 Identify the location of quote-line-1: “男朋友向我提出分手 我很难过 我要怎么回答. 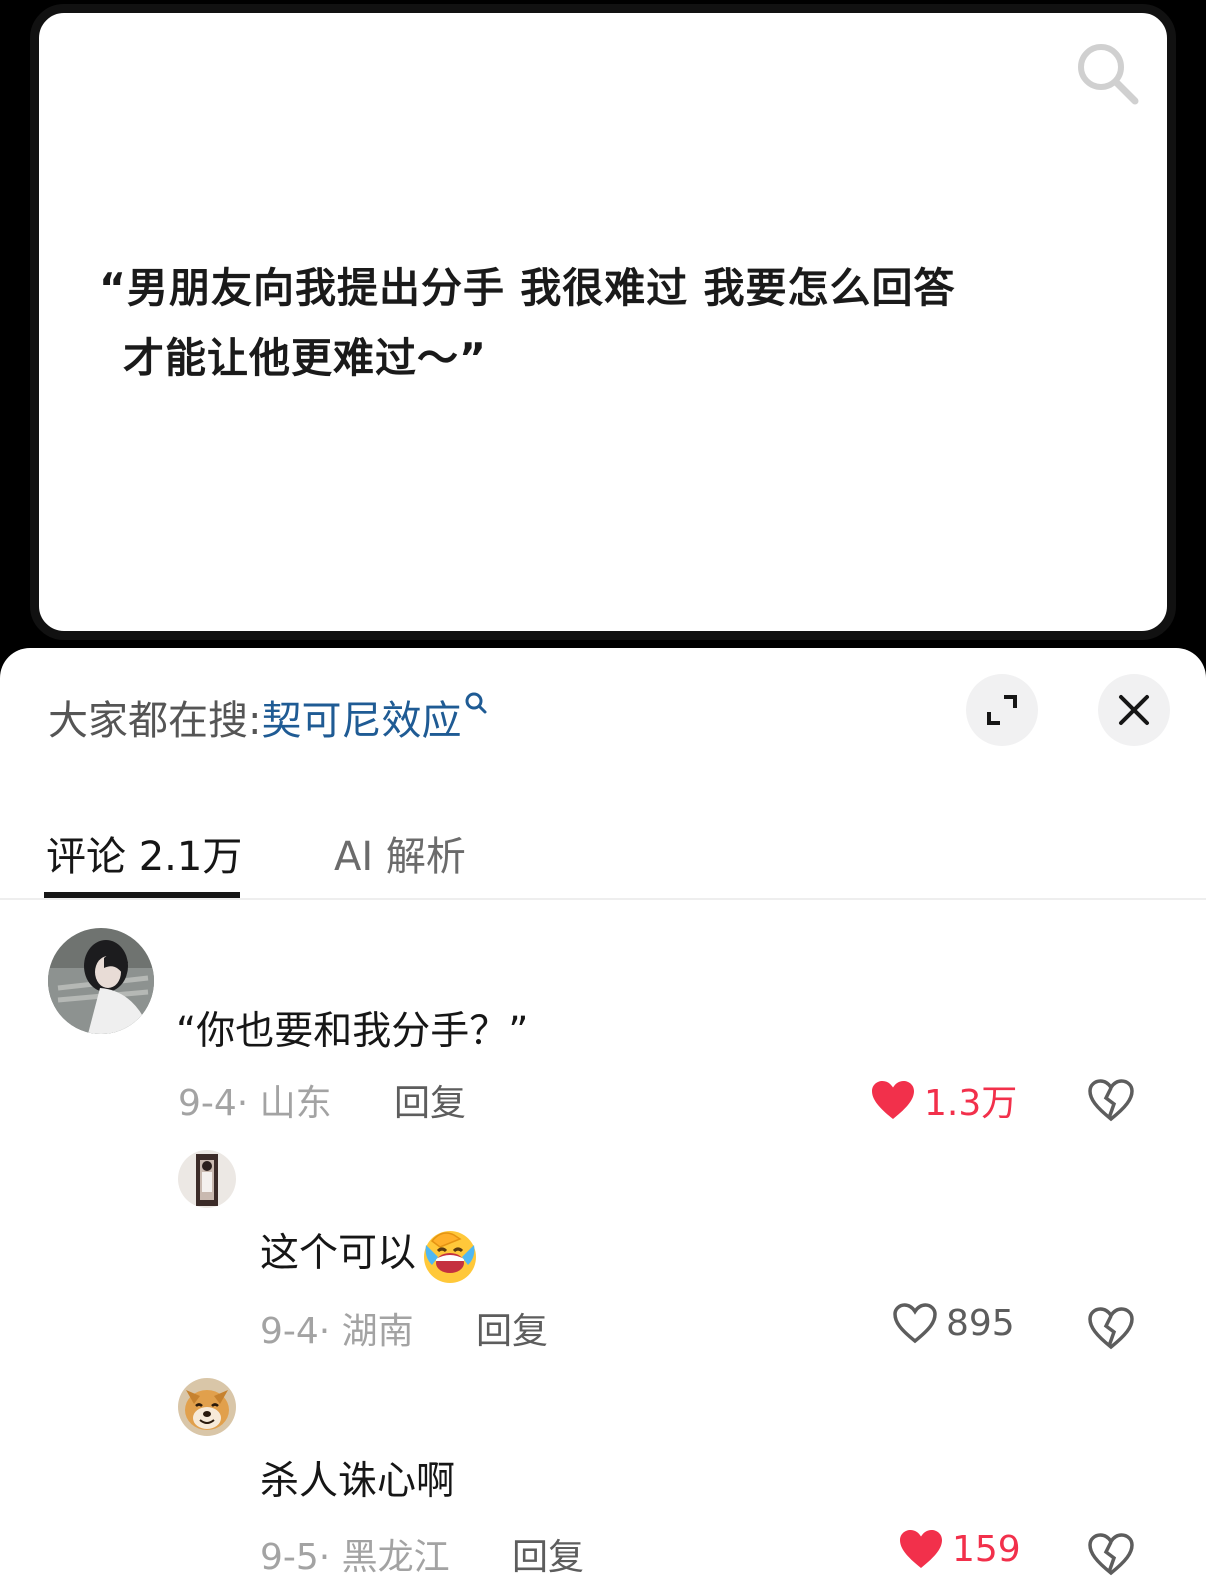
(527, 288).